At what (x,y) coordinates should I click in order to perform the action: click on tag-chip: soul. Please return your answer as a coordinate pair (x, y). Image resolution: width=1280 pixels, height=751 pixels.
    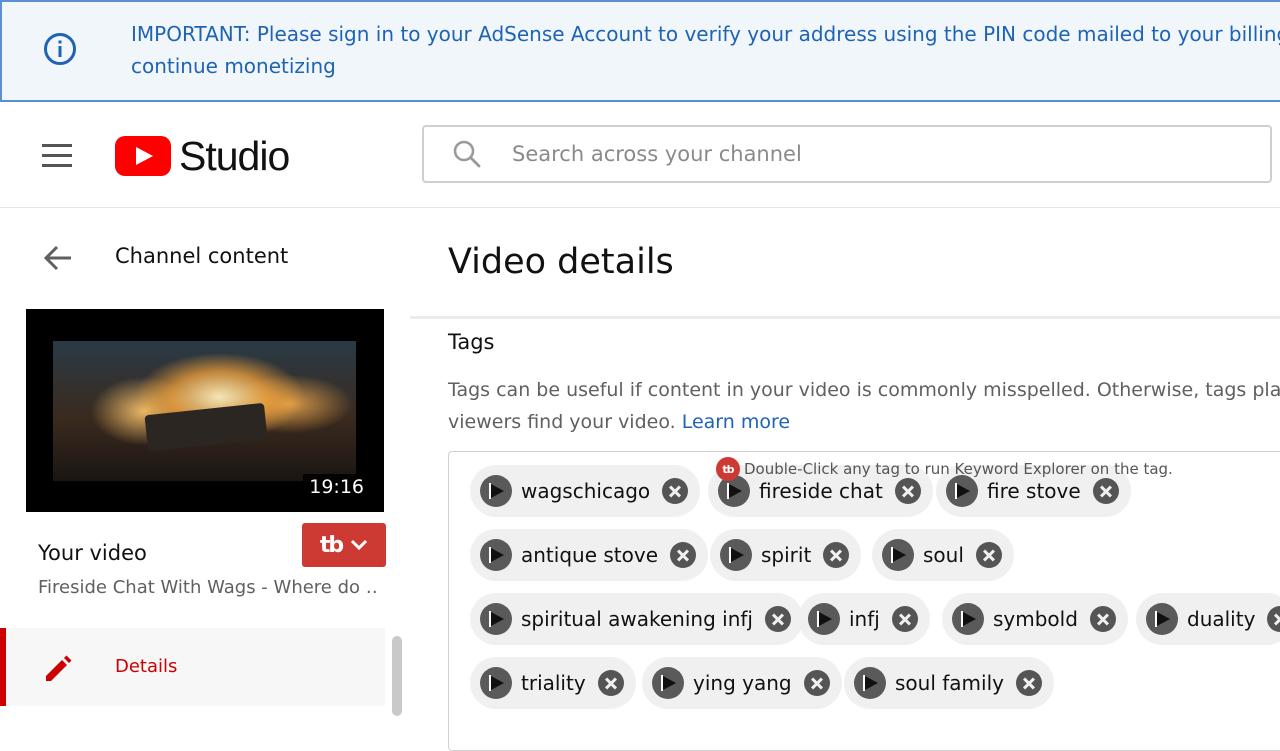
    Looking at the image, I should click on (943, 555).